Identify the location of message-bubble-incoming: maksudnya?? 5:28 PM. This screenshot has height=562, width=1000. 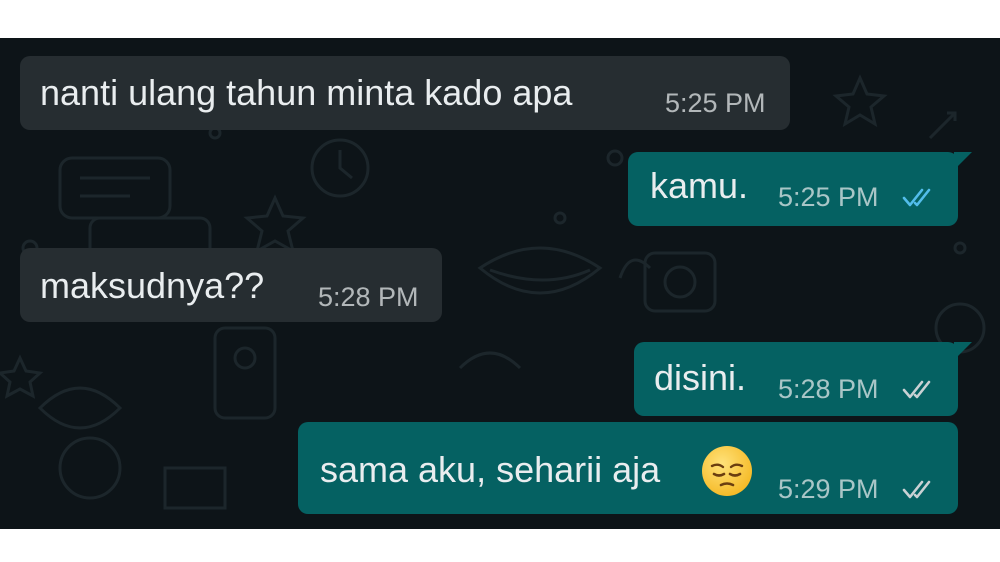
(231, 285).